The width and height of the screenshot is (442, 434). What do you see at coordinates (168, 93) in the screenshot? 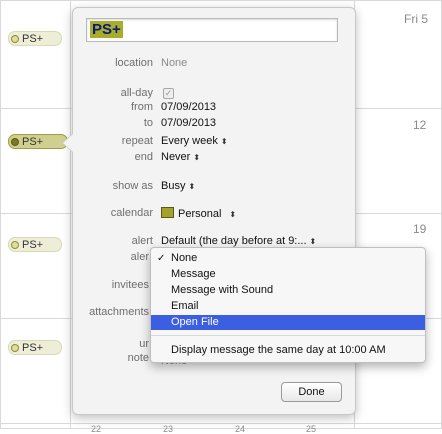
I see `allday-checkbox: ✓` at bounding box center [168, 93].